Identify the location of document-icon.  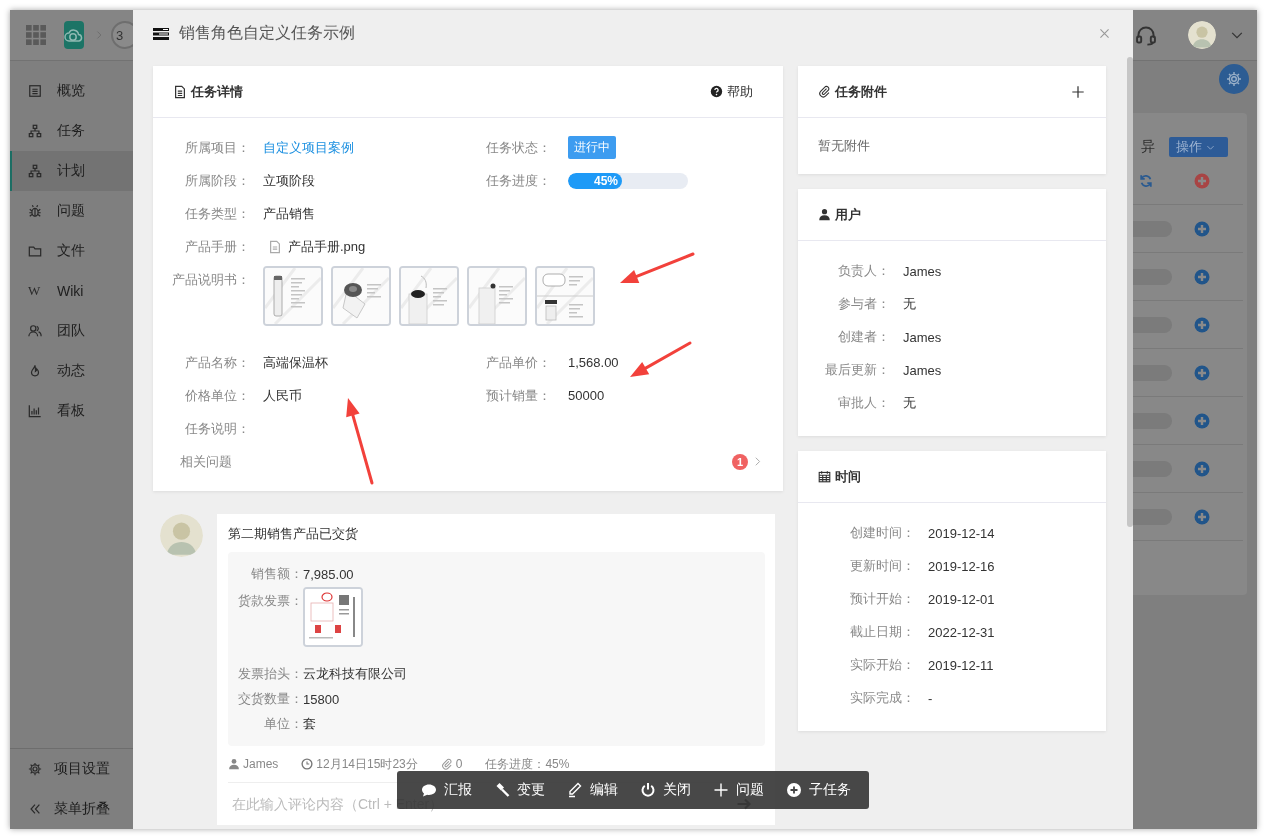
(180, 91).